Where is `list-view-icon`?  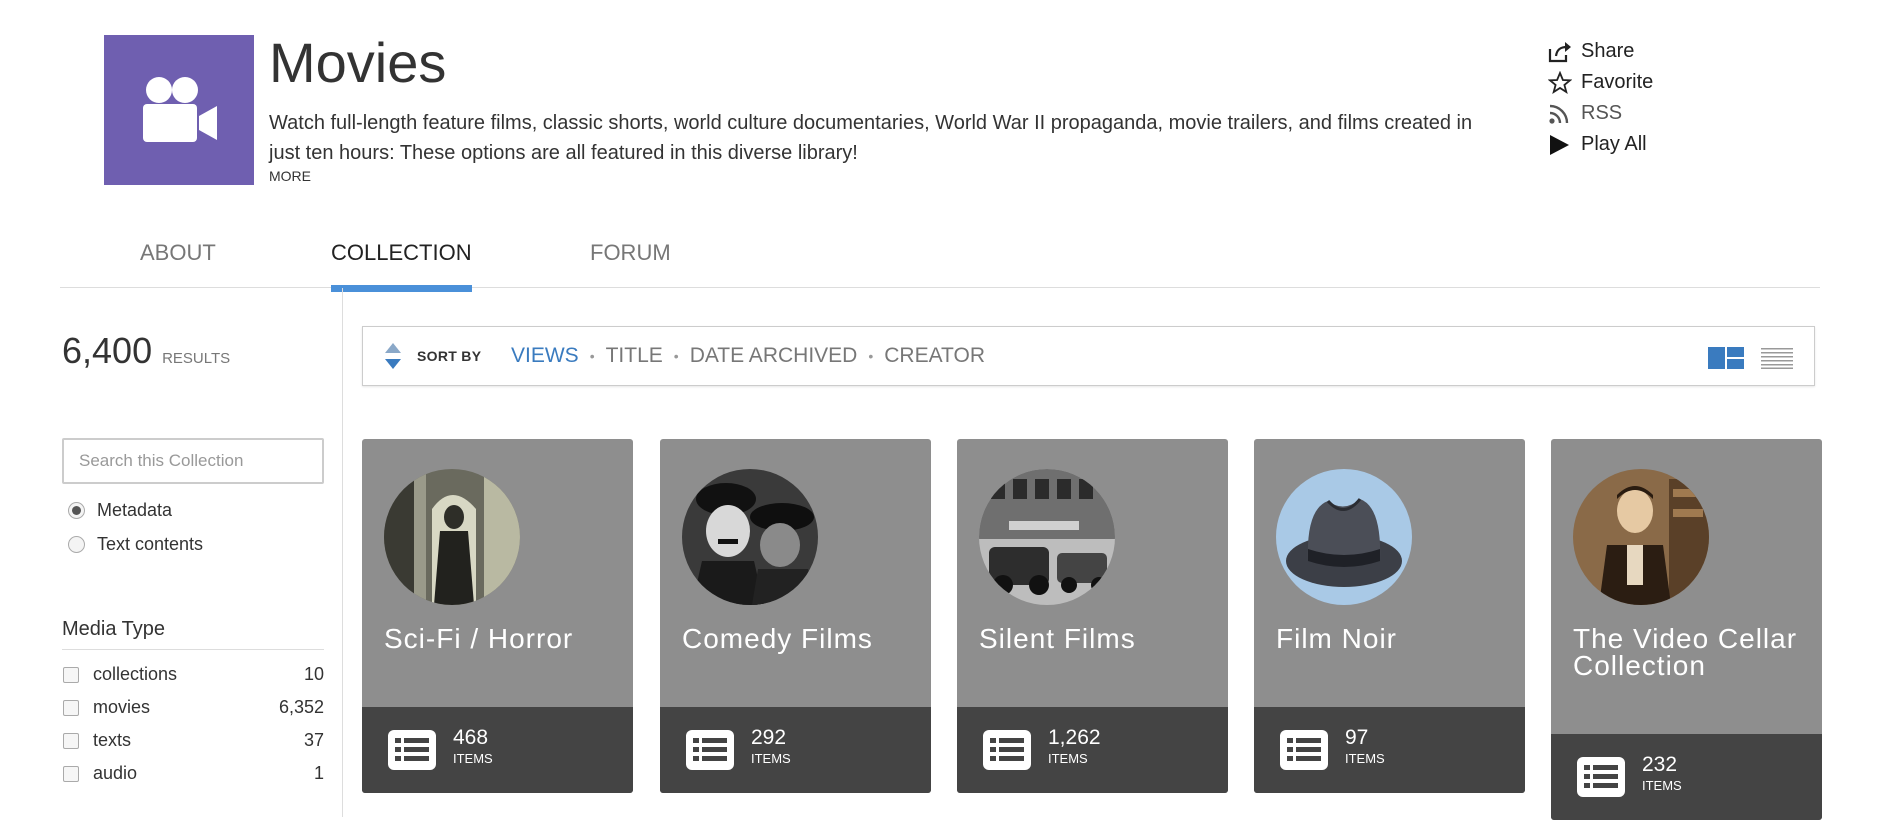 list-view-icon is located at coordinates (1777, 358).